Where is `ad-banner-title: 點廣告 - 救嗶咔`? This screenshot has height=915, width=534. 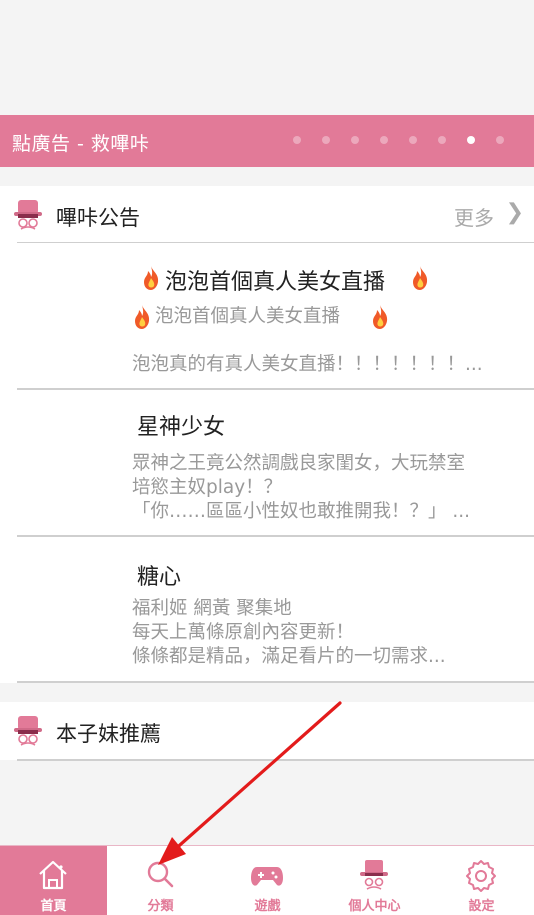 ad-banner-title: 點廣告 - 救嗶咔 is located at coordinates (81, 144).